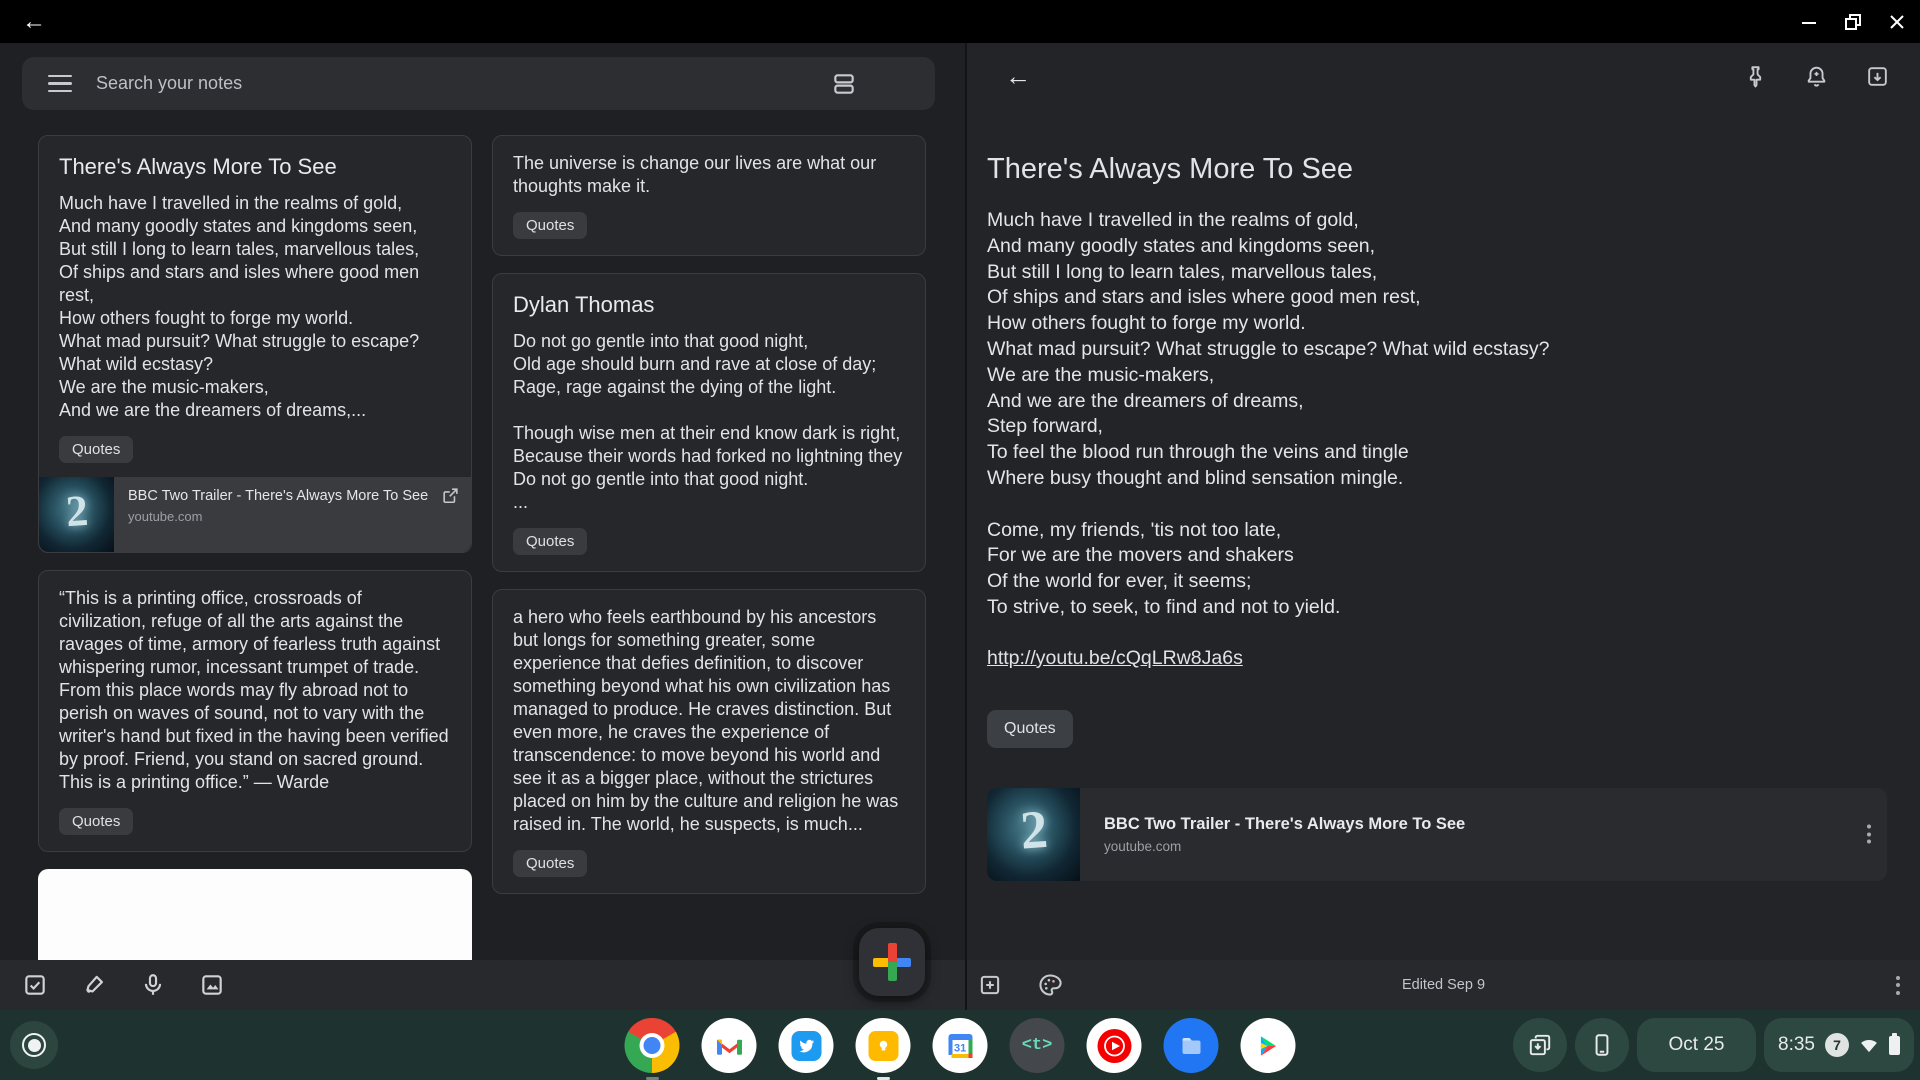  I want to click on attachment-menu-icon, so click(1869, 834).